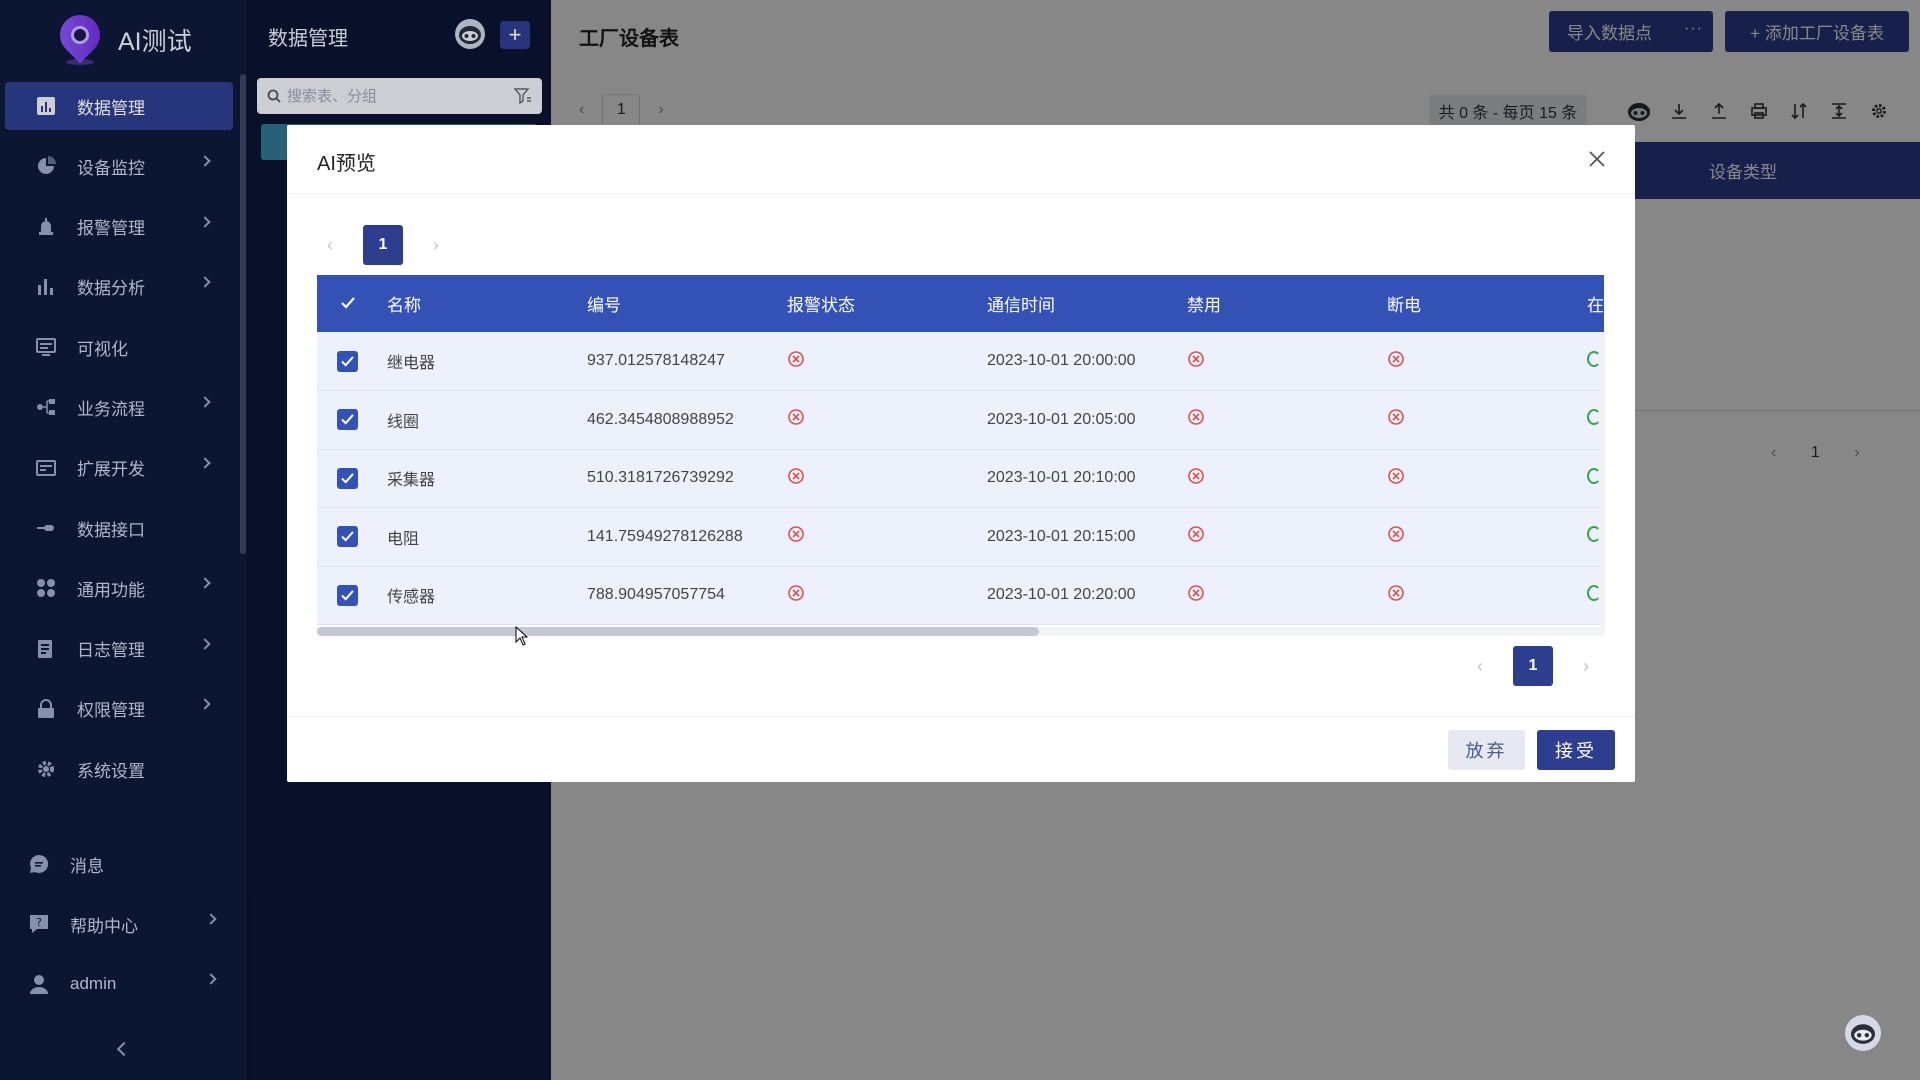 This screenshot has width=1920, height=1080. What do you see at coordinates (1487, 303) in the screenshot?
I see `column-header: 断电` at bounding box center [1487, 303].